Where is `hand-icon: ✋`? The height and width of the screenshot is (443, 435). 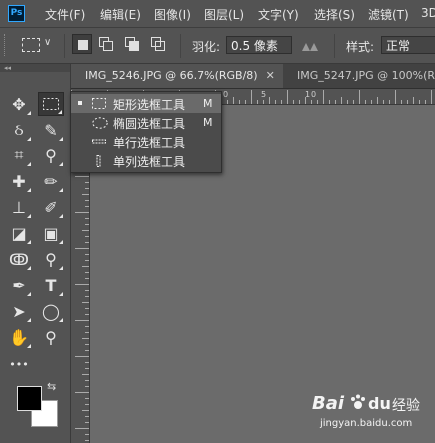 hand-icon: ✋ is located at coordinates (19, 337).